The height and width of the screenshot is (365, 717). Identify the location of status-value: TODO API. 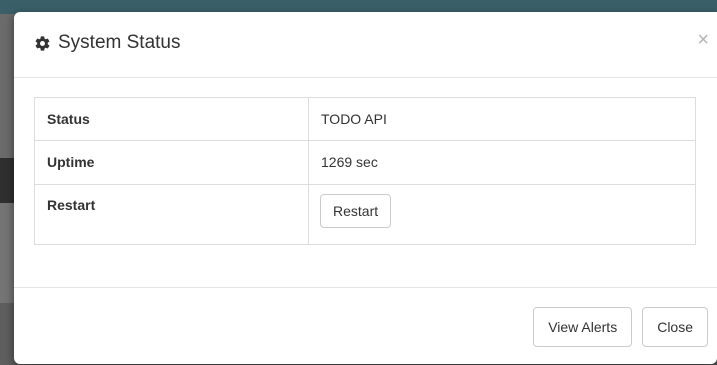
(502, 119).